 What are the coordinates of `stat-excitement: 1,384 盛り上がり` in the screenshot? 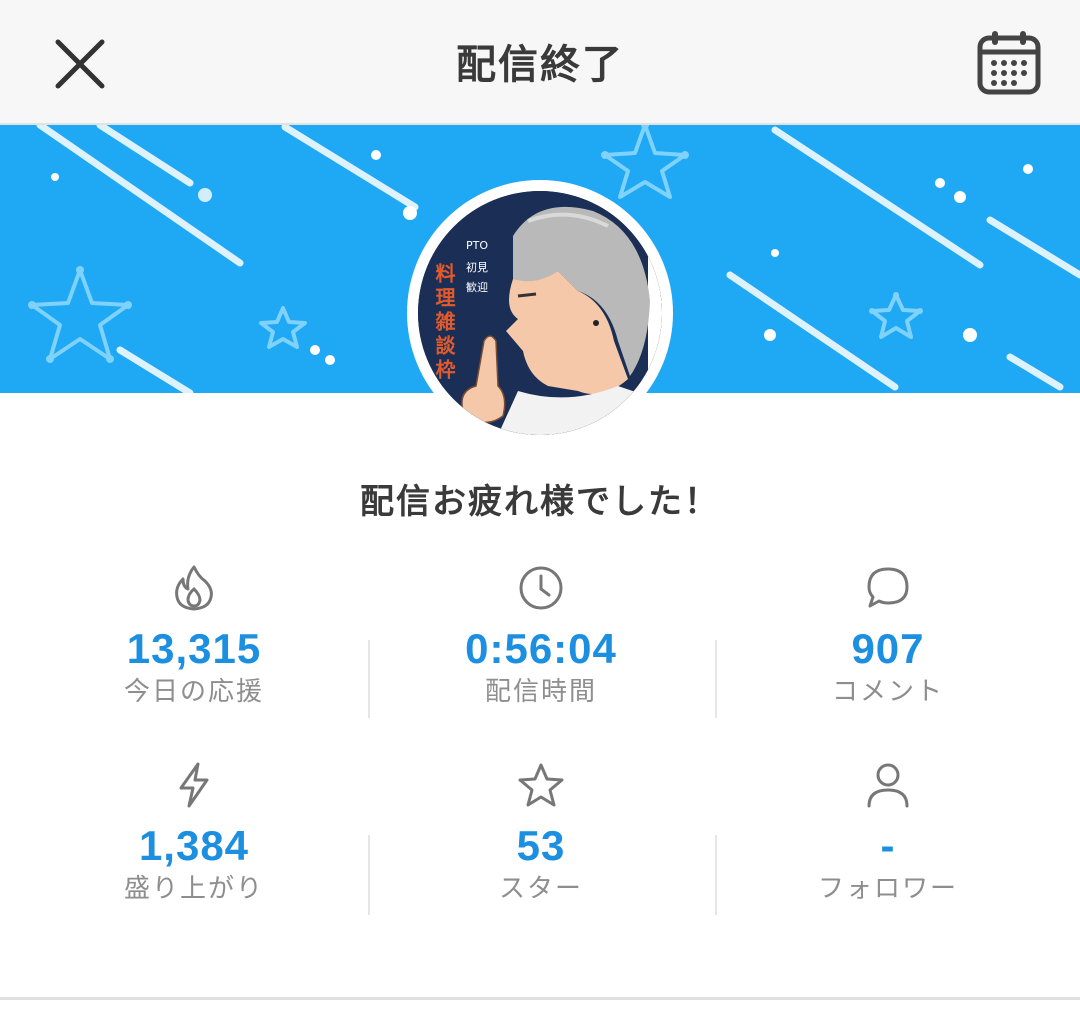 It's located at (194, 833).